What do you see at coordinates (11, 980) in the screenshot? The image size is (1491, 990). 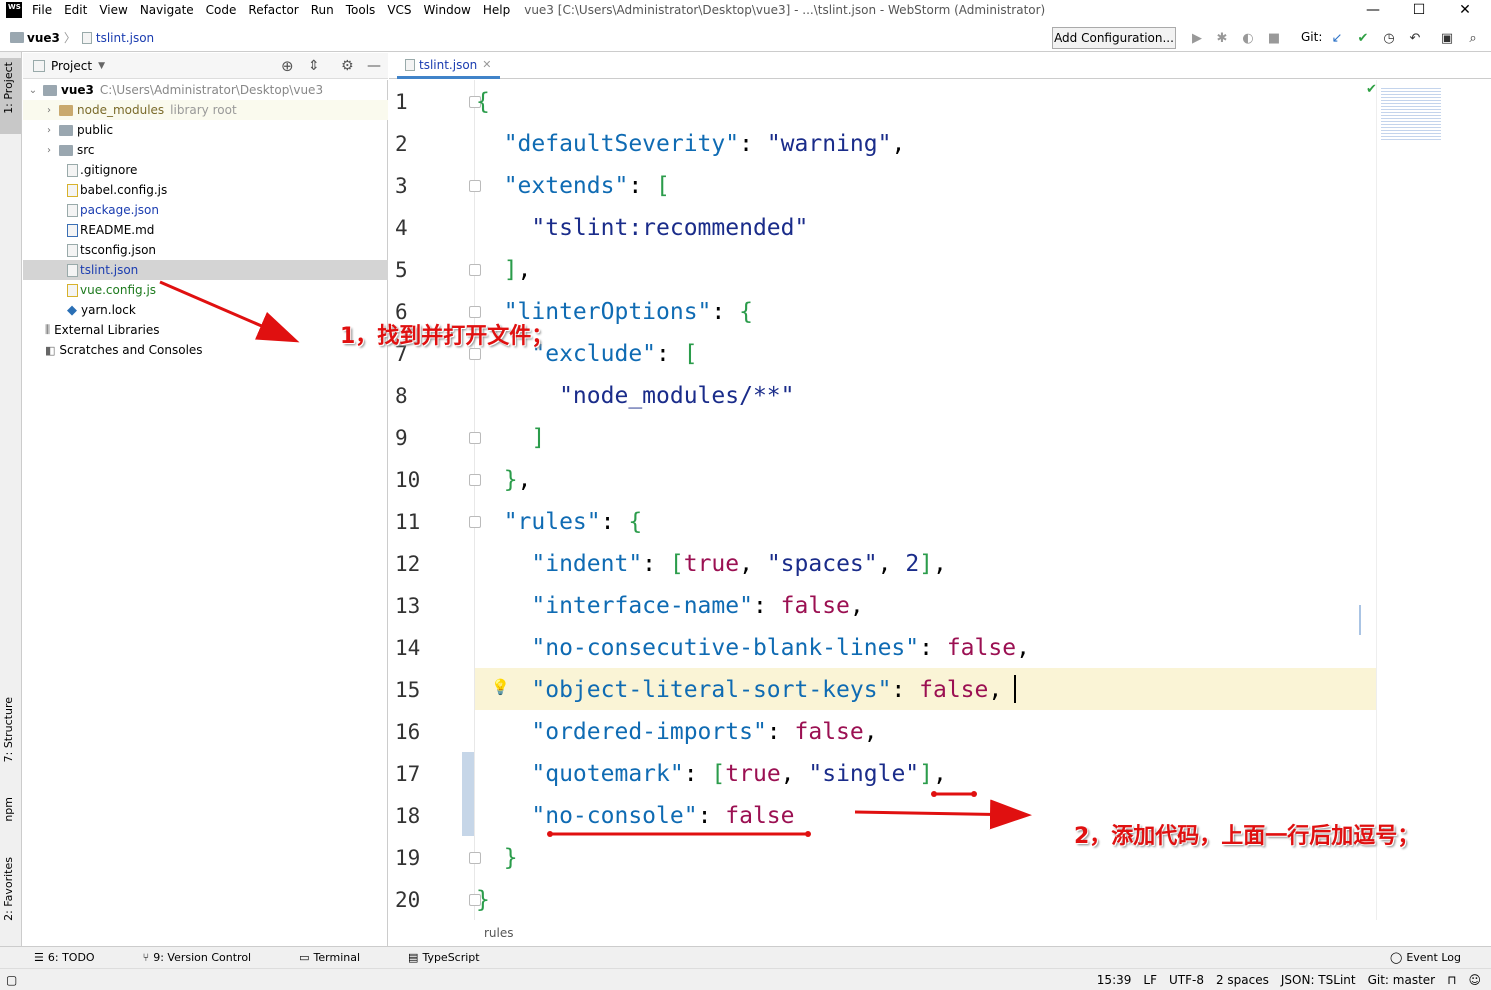 I see `toggle-tool-windows-icon: ▢` at bounding box center [11, 980].